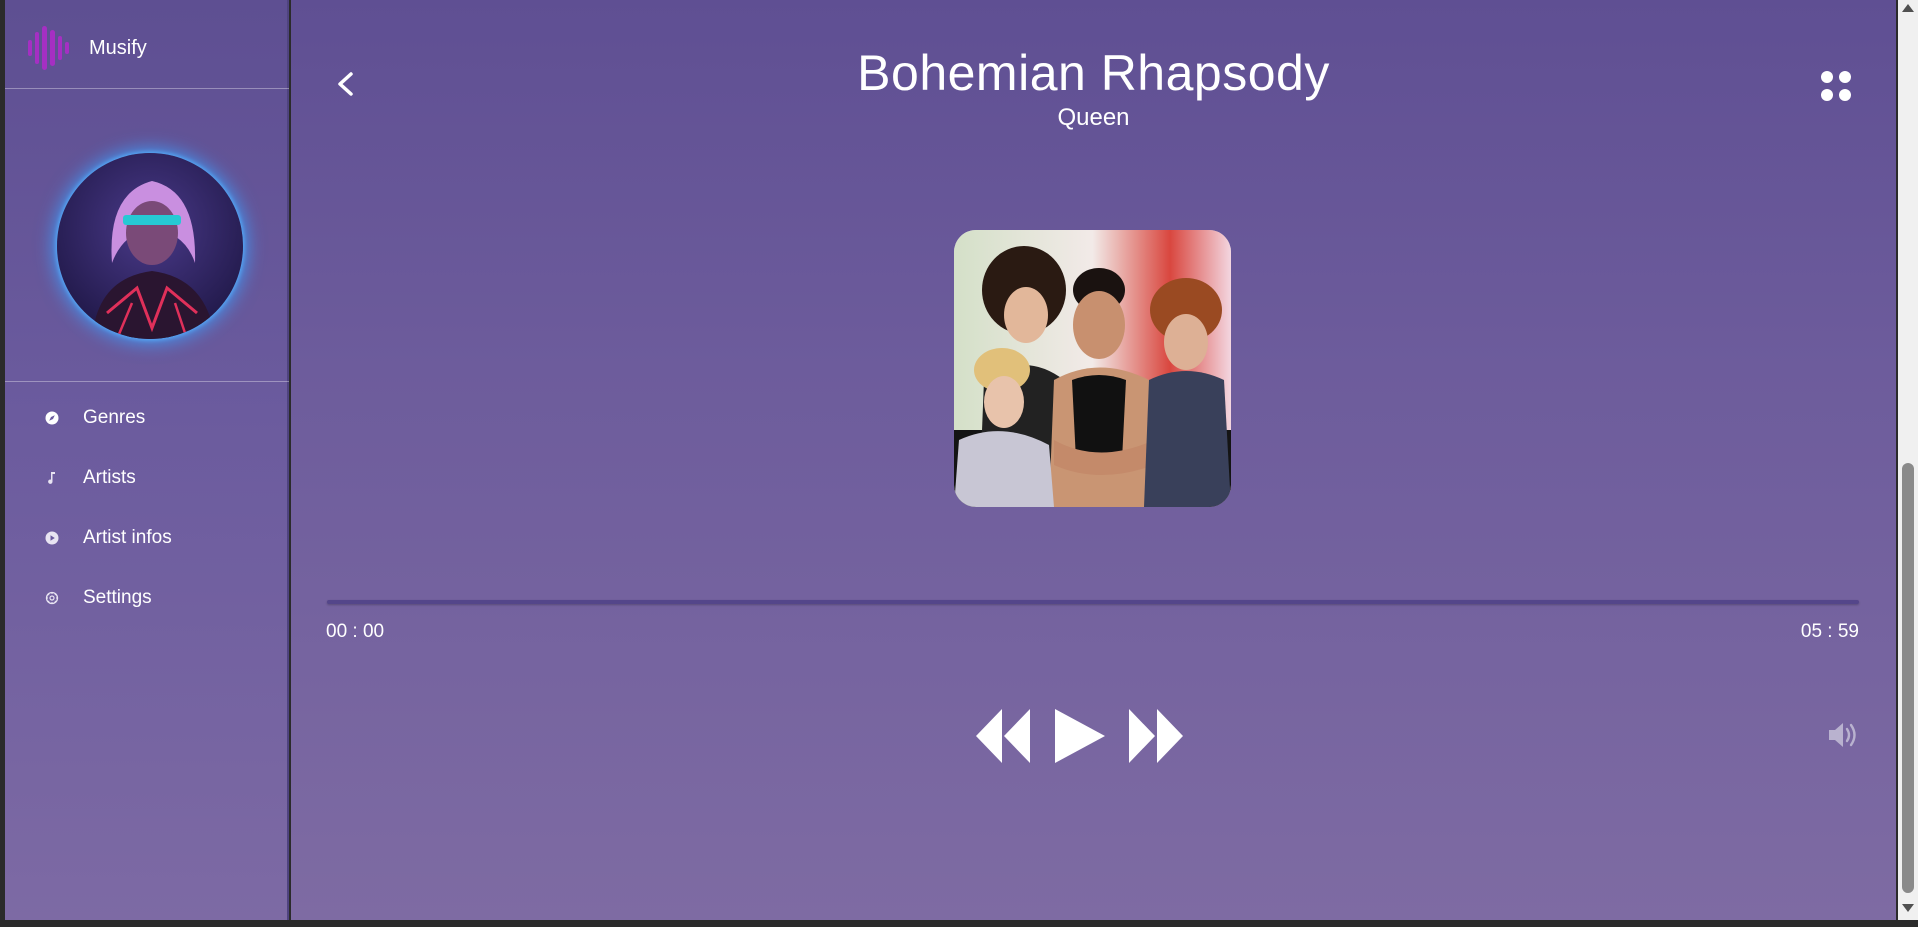 Image resolution: width=1918 pixels, height=927 pixels. I want to click on play-icon, so click(1080, 736).